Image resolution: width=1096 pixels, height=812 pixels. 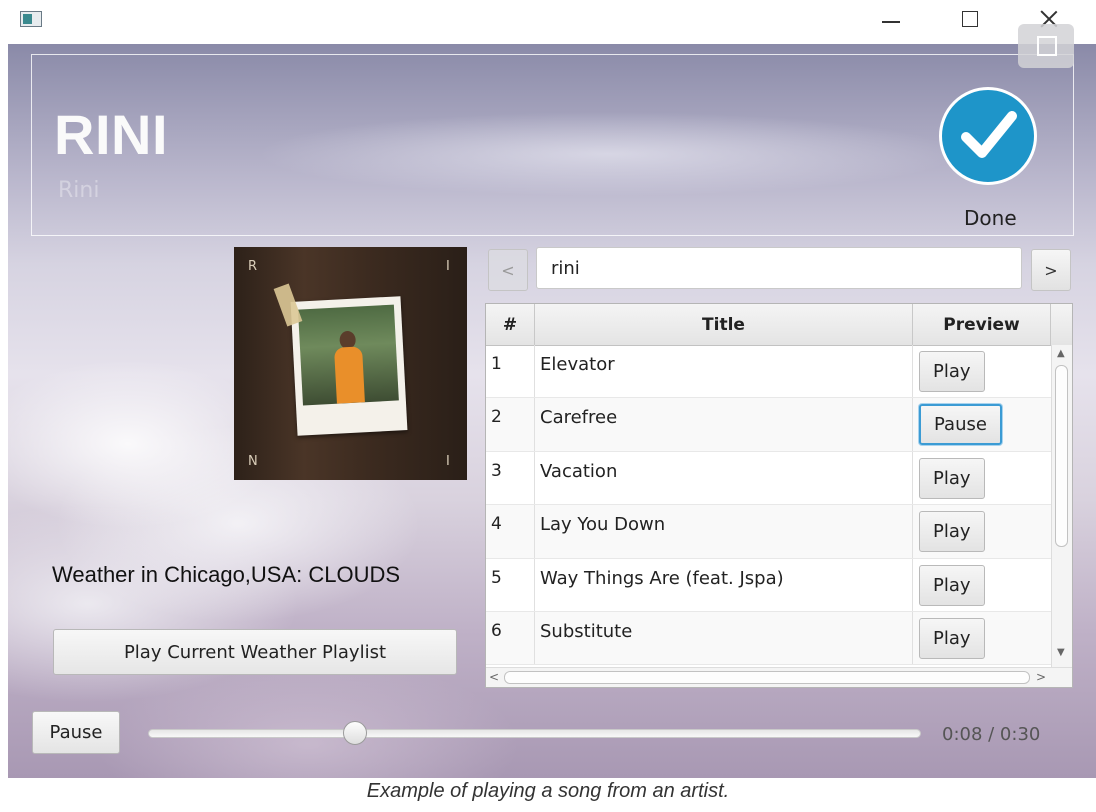 I want to click on table-row: 2 Carefree Pause, so click(x=768, y=425).